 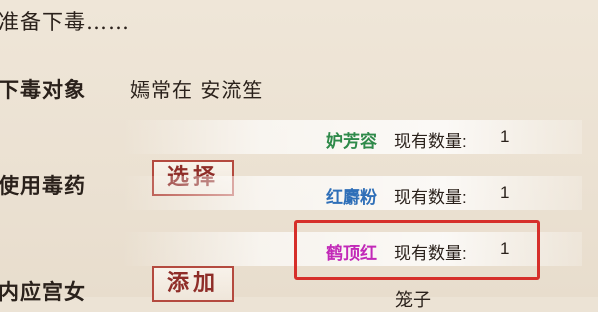 What do you see at coordinates (43, 291) in the screenshot?
I see `maid-label: 内应宫女` at bounding box center [43, 291].